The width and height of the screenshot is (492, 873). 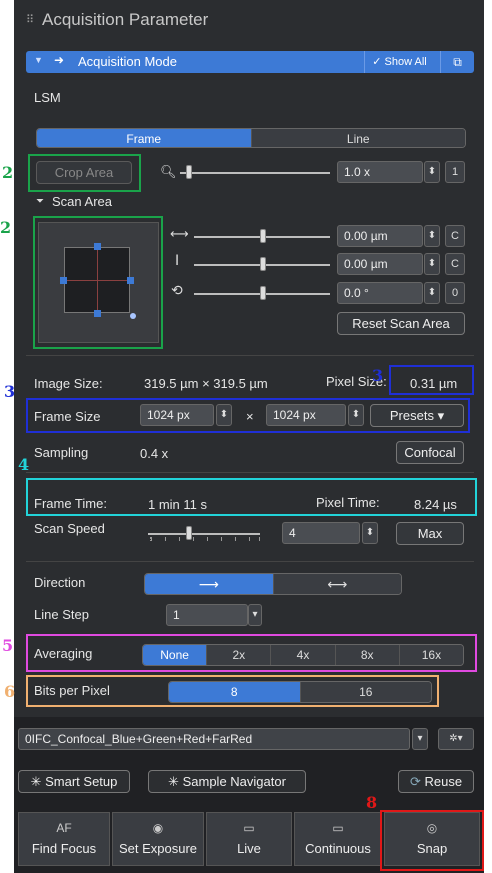 What do you see at coordinates (206, 383) in the screenshot?
I see `image-size-value: 319.5 µm × 319.5 µm` at bounding box center [206, 383].